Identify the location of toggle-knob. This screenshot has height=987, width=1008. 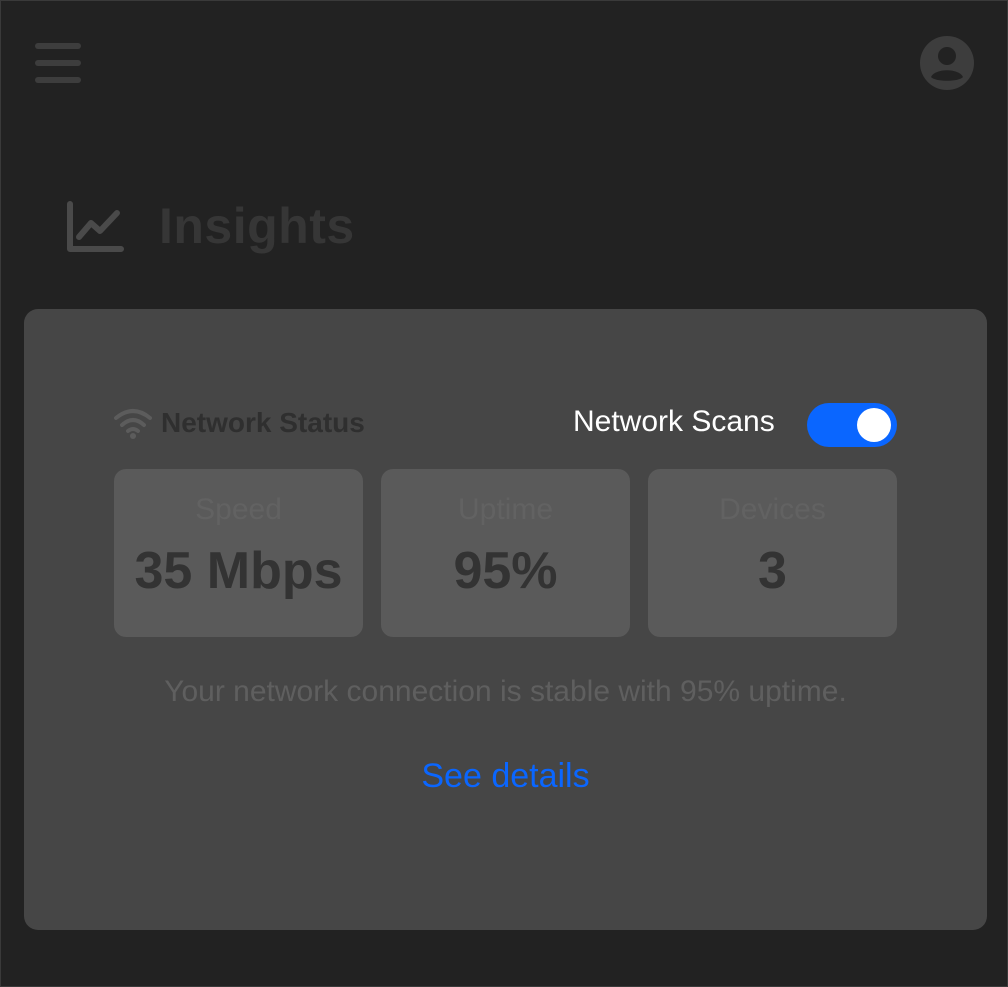
(874, 425).